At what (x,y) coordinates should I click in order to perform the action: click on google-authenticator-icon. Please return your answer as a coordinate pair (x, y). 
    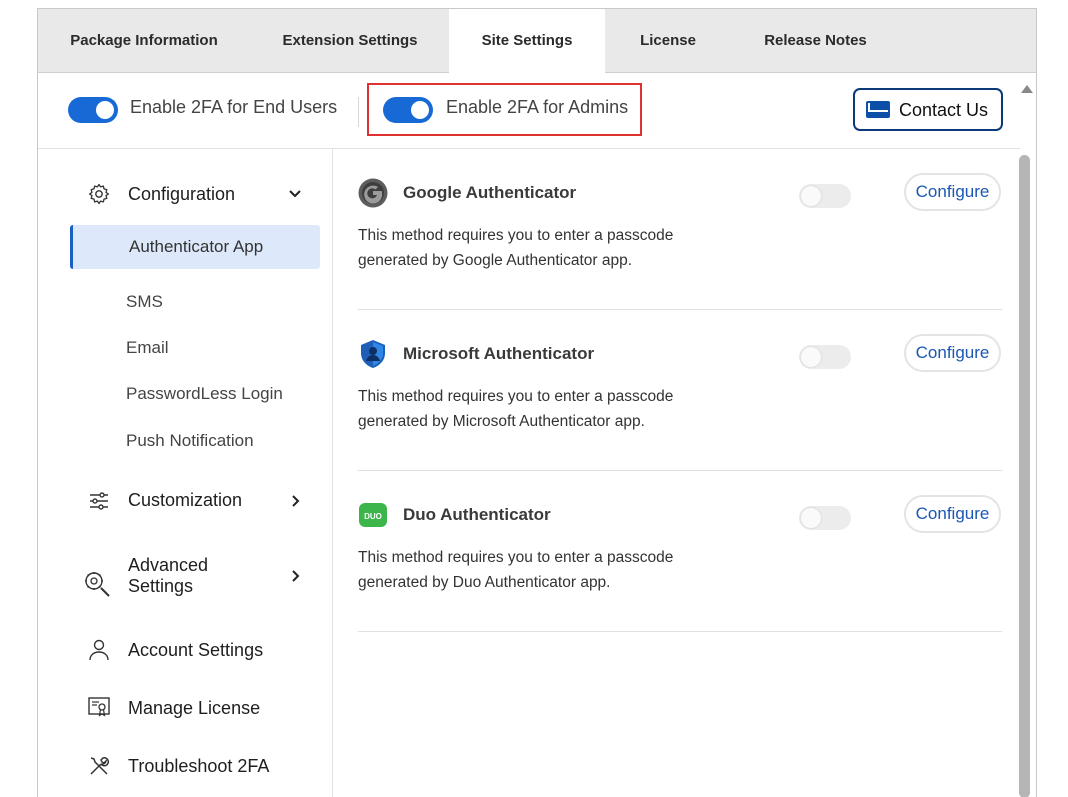
    Looking at the image, I should click on (373, 193).